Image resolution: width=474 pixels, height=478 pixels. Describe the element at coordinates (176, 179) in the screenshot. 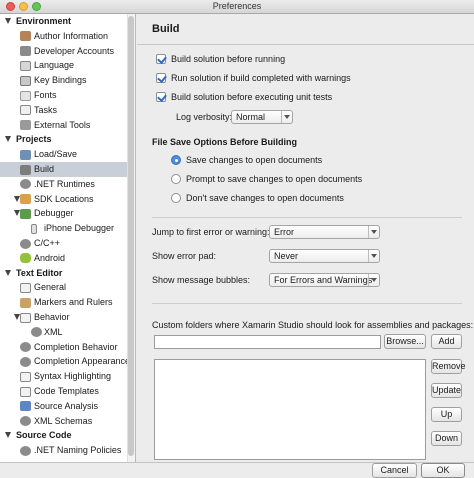

I see `prompt-save-radio` at that location.